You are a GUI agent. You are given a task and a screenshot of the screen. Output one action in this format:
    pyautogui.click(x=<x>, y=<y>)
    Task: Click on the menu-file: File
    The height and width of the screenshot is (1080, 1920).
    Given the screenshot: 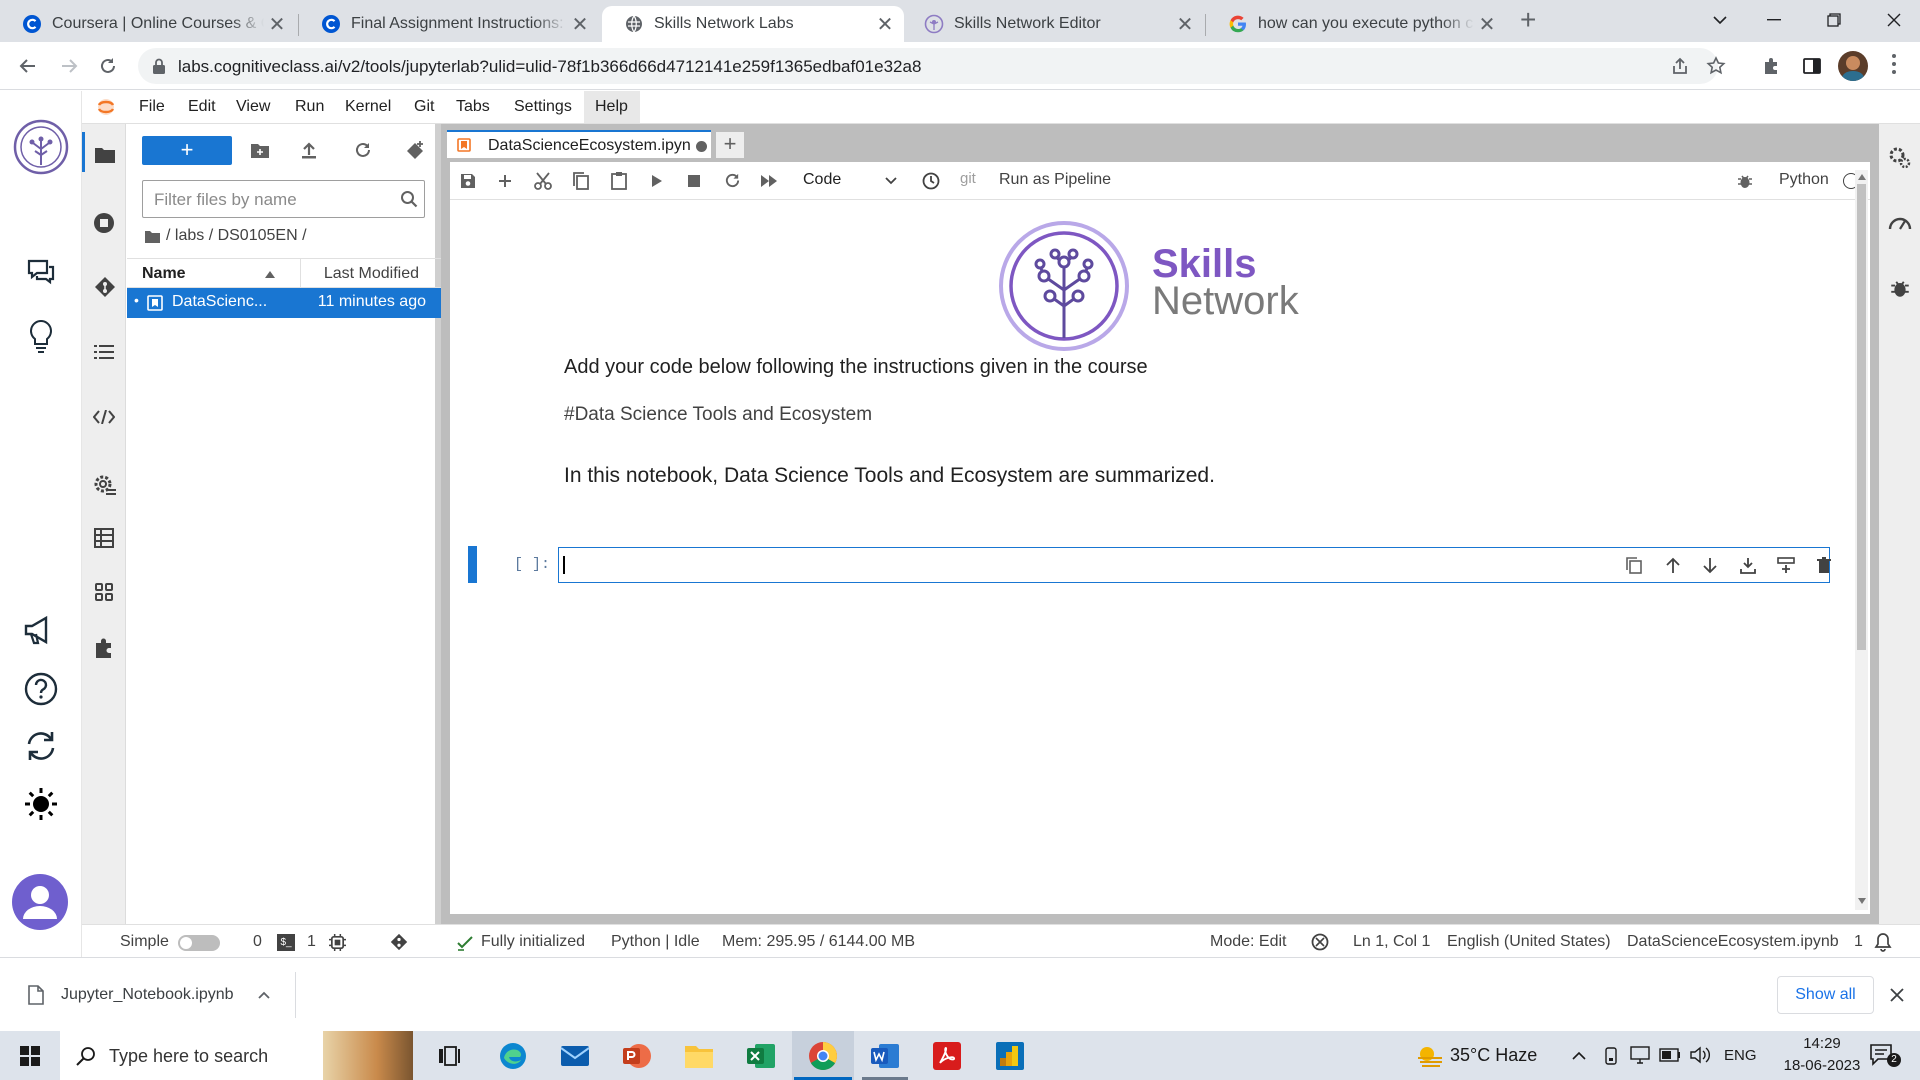 What is the action you would take?
    pyautogui.click(x=152, y=107)
    